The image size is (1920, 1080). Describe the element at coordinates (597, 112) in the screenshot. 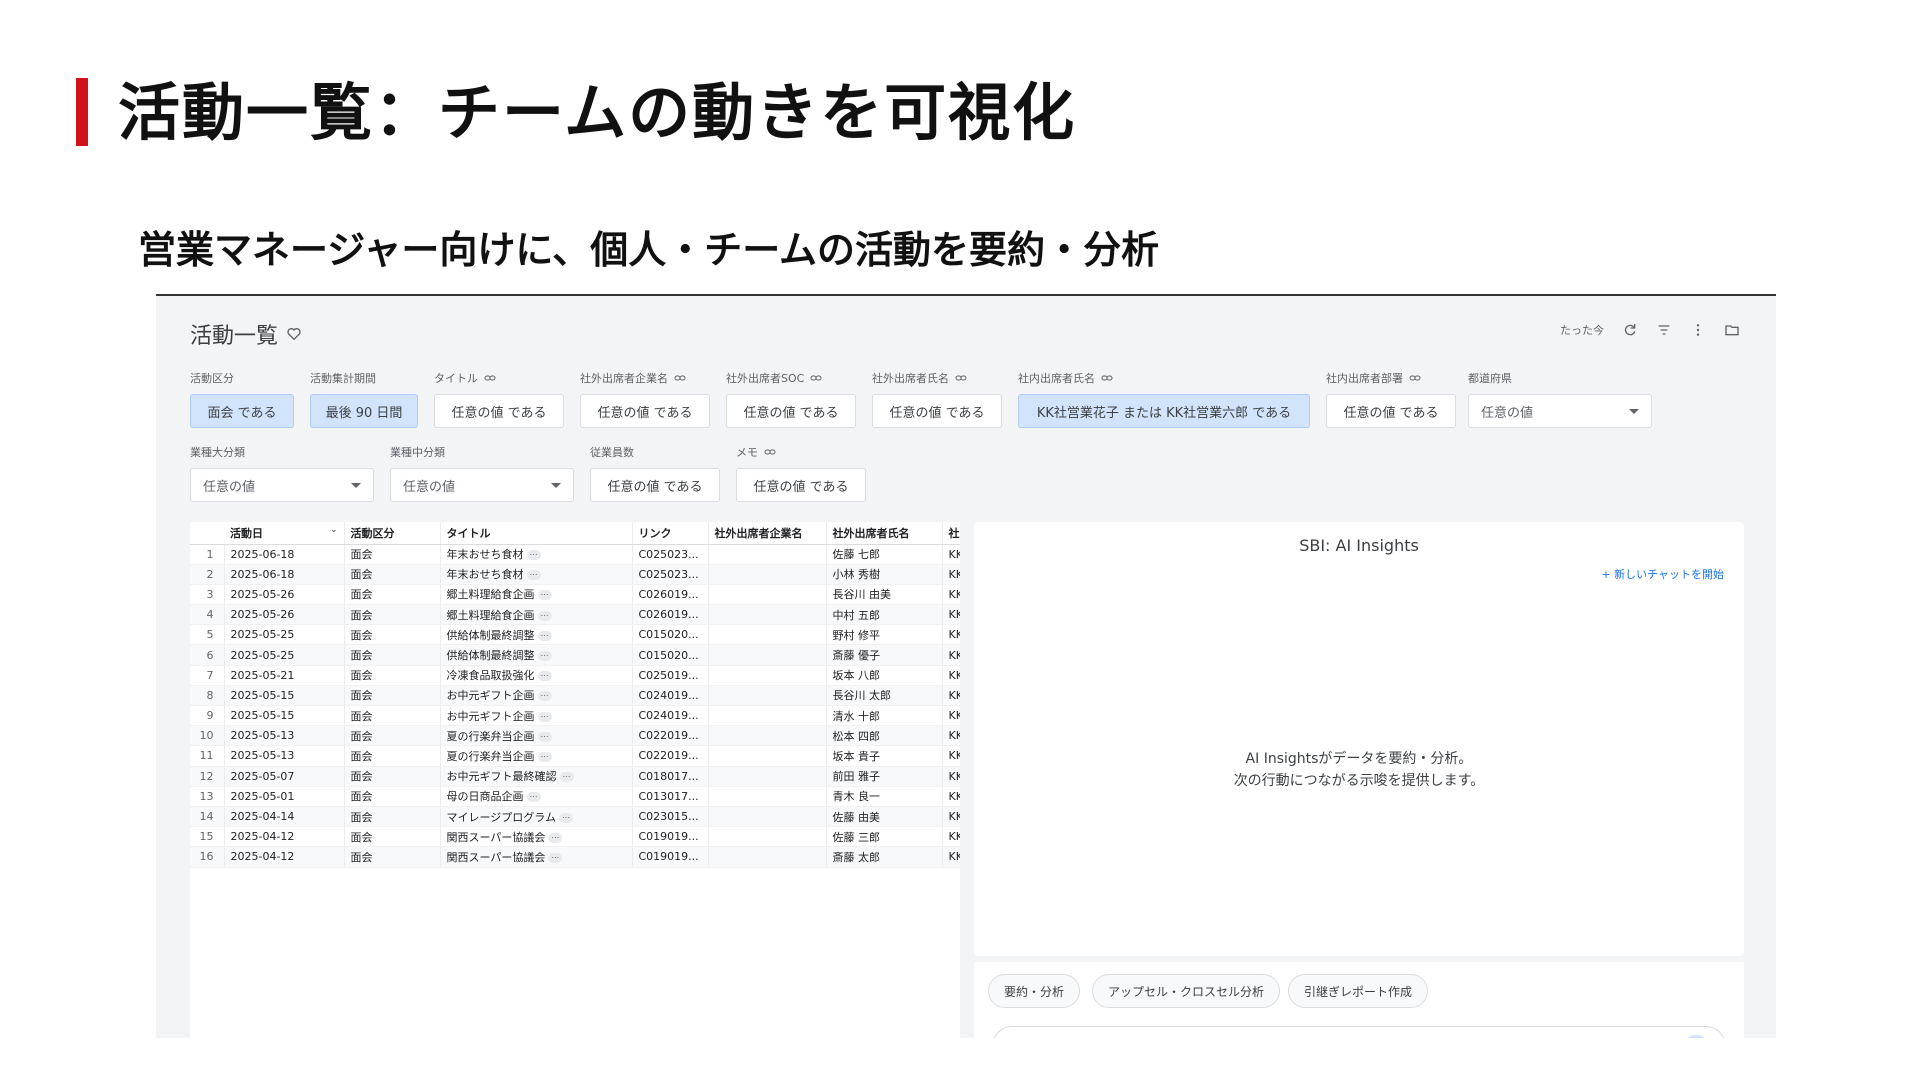

I see `slide-title: 活動一覧：チームの動きを可視化` at that location.